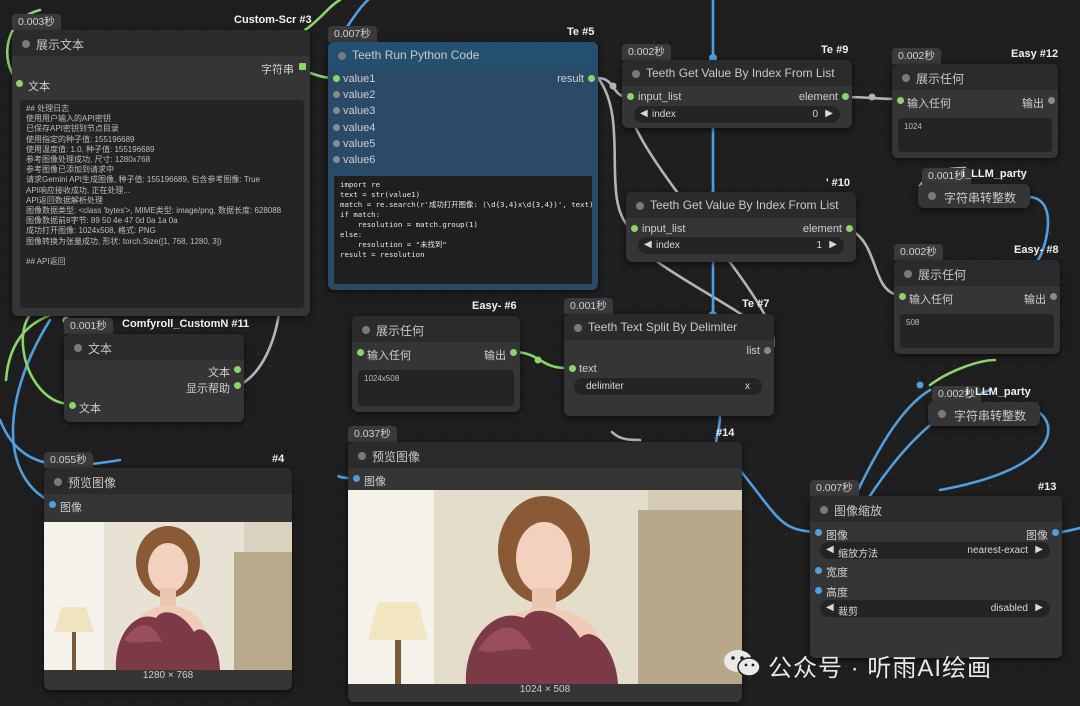 This screenshot has width=1080, height=706. What do you see at coordinates (741, 245) in the screenshot?
I see `index-widget: ◀ index 1 ▶` at bounding box center [741, 245].